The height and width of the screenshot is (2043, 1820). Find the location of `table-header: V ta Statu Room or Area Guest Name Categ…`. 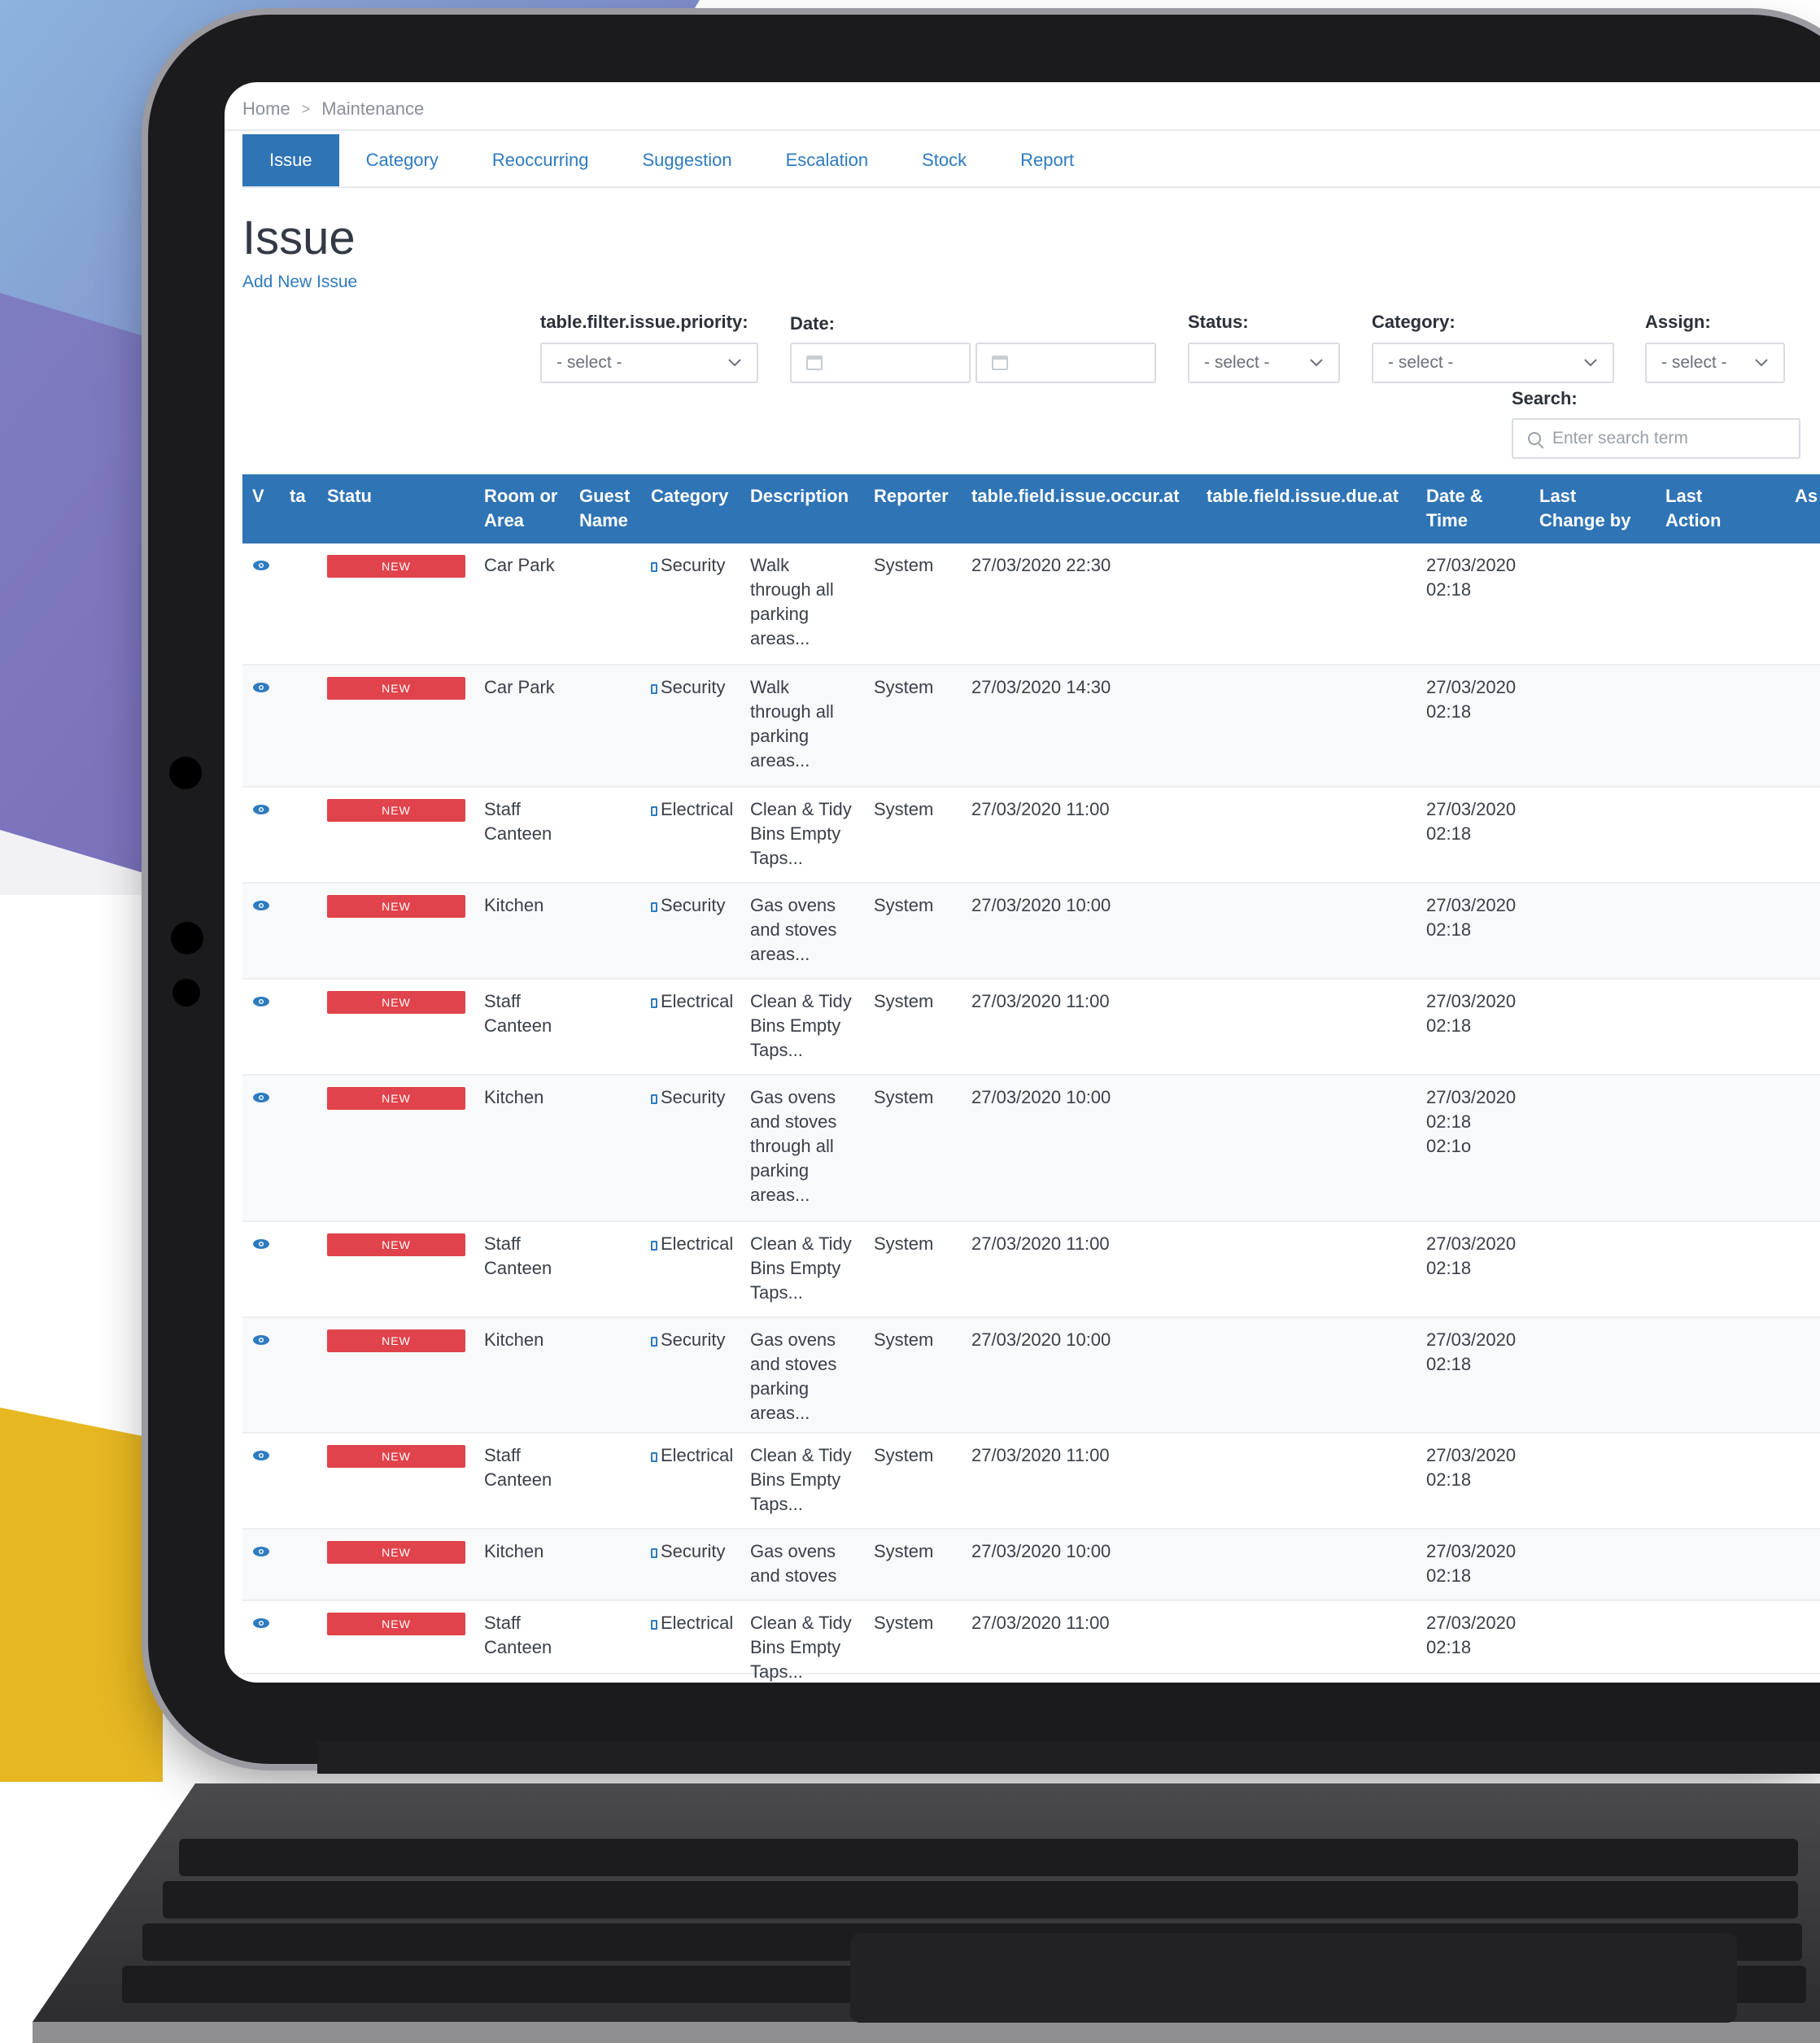

table-header: V ta Statu Room or Area Guest Name Categ… is located at coordinates (1031, 508).